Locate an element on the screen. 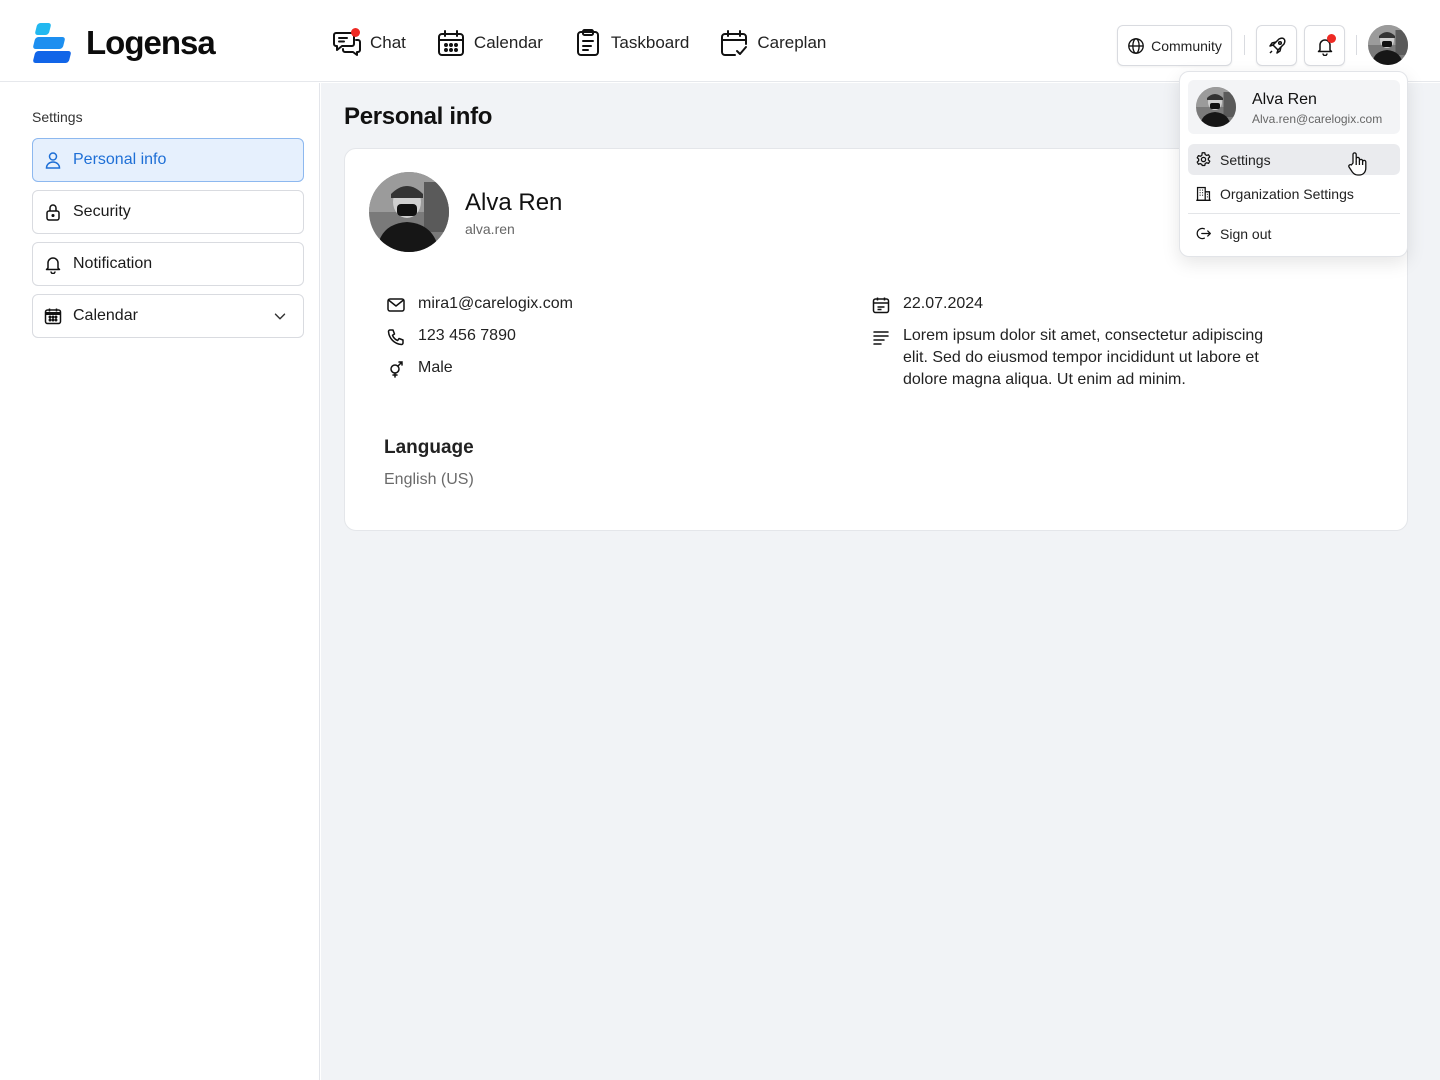 The width and height of the screenshot is (1440, 1080). sidebar-item-calendar: Calendar is located at coordinates (168, 316).